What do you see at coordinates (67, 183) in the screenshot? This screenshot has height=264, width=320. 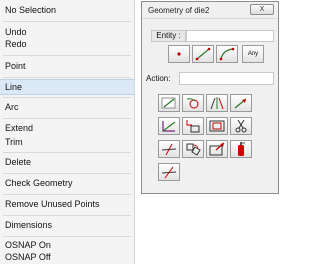 I see `menu-item-check-geometry: Check Geometry` at bounding box center [67, 183].